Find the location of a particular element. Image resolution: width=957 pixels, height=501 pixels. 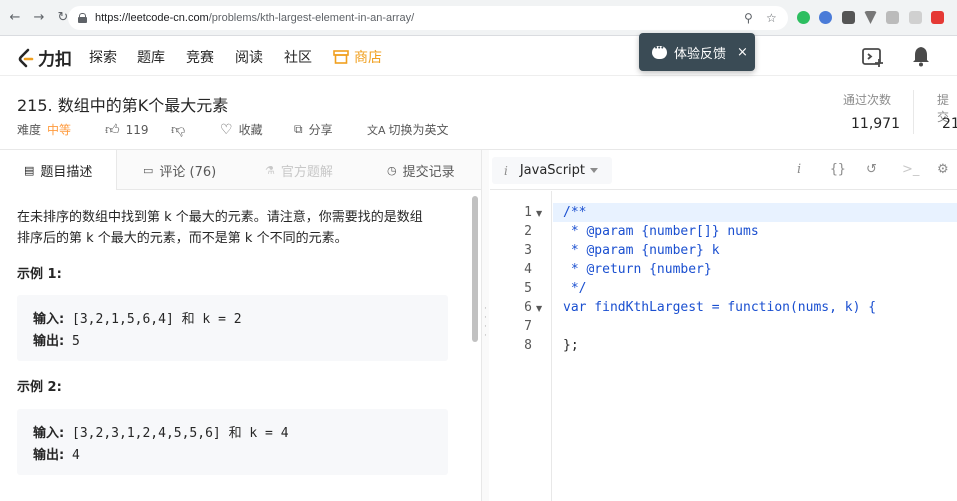

accepted-label: 通过次数 is located at coordinates (867, 100).